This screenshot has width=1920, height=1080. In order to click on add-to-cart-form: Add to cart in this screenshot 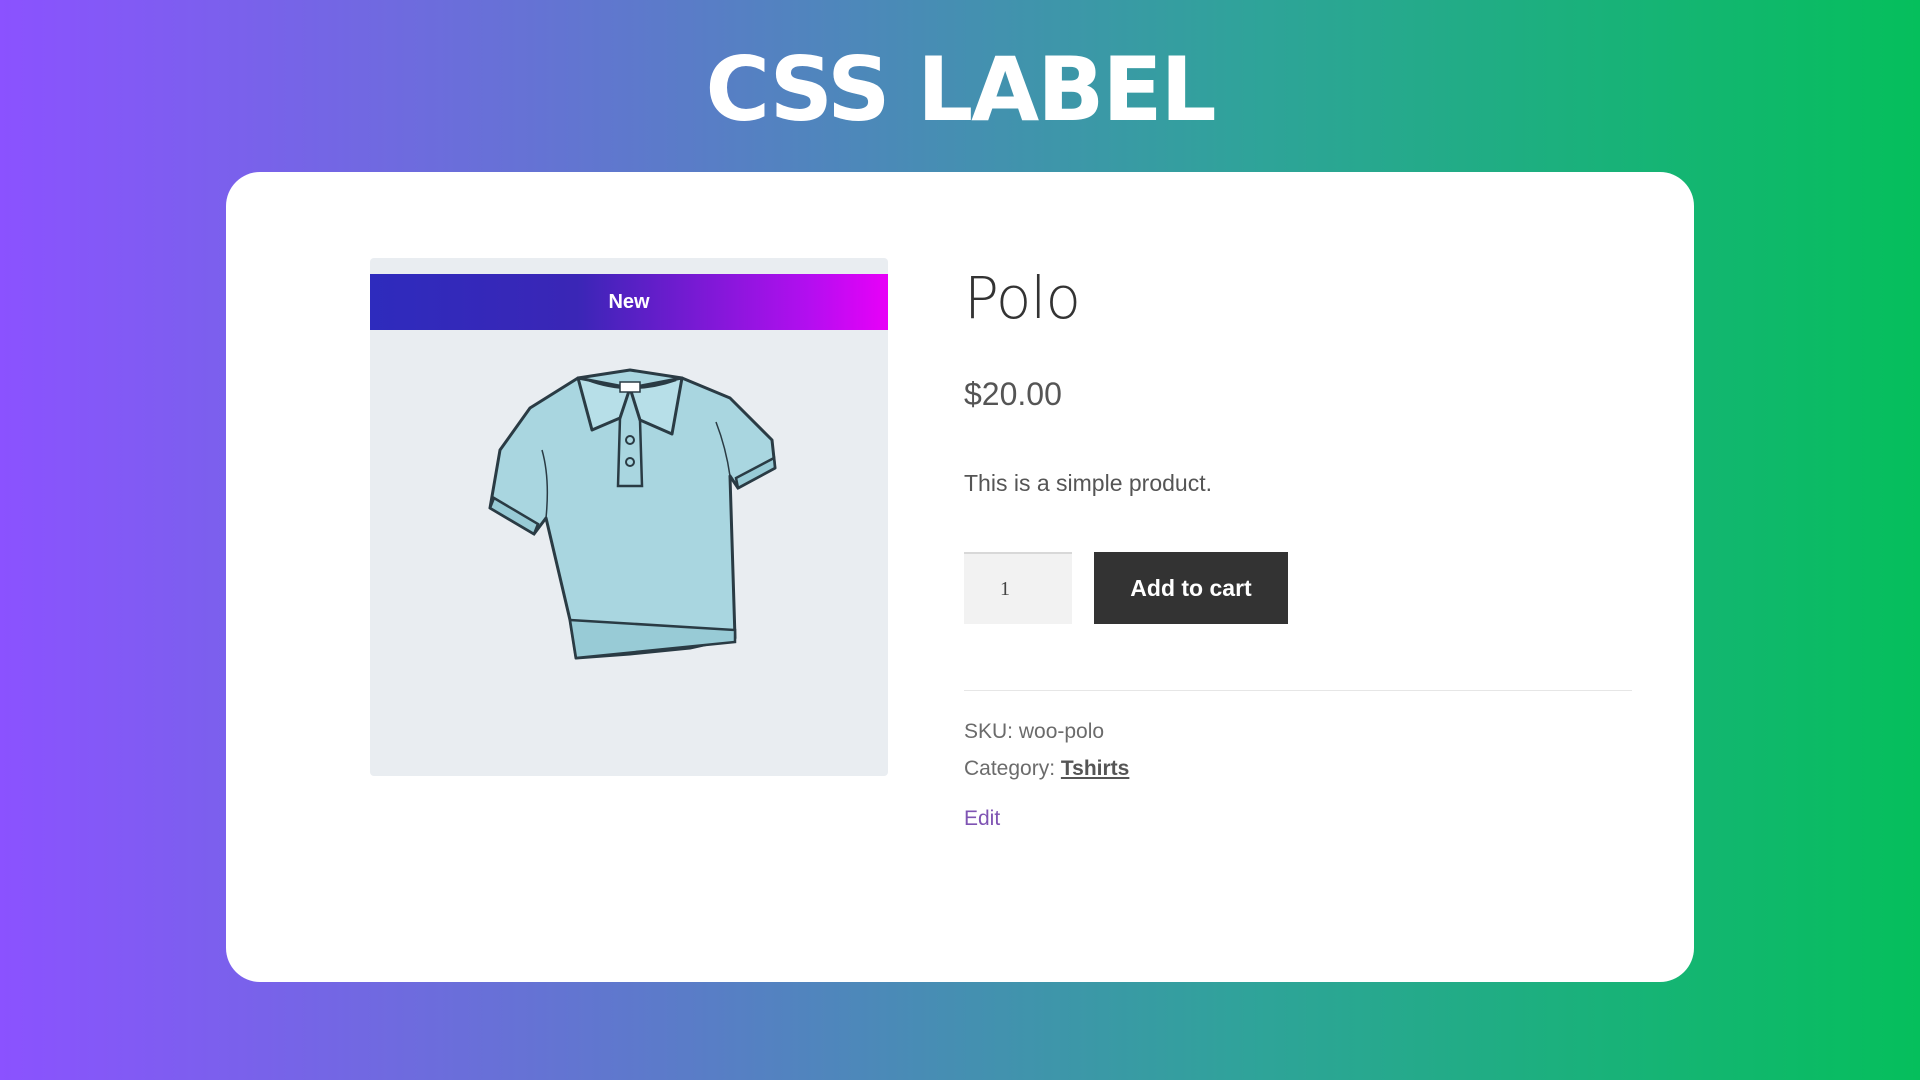, I will do `click(1300, 588)`.